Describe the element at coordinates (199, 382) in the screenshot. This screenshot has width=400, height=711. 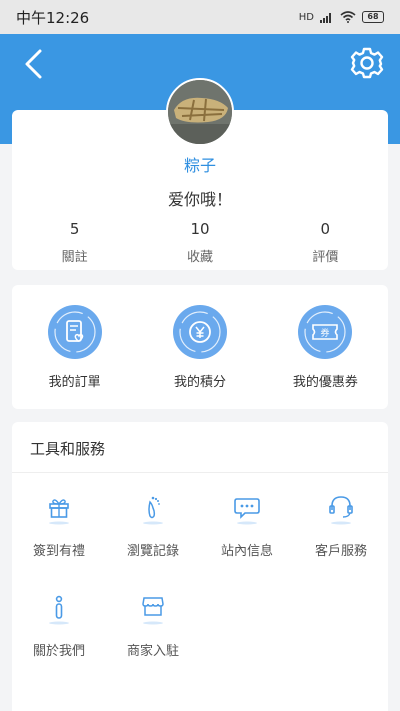
I see `my-points-label: 我的積分` at that location.